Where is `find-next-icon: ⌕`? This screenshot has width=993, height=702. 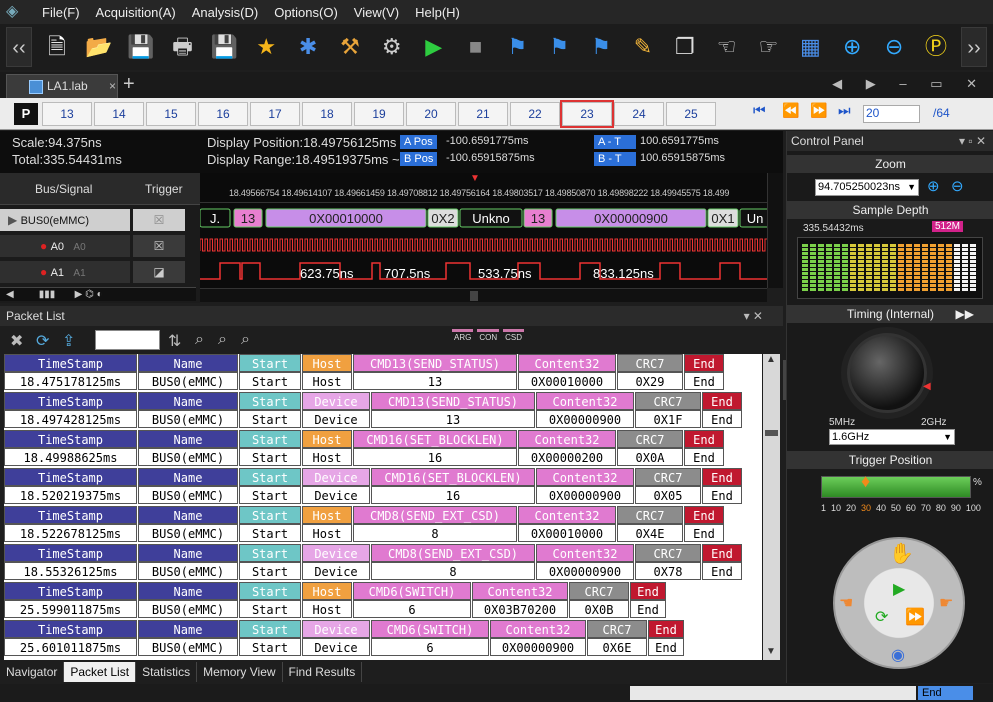
find-next-icon: ⌕ is located at coordinates (222, 340).